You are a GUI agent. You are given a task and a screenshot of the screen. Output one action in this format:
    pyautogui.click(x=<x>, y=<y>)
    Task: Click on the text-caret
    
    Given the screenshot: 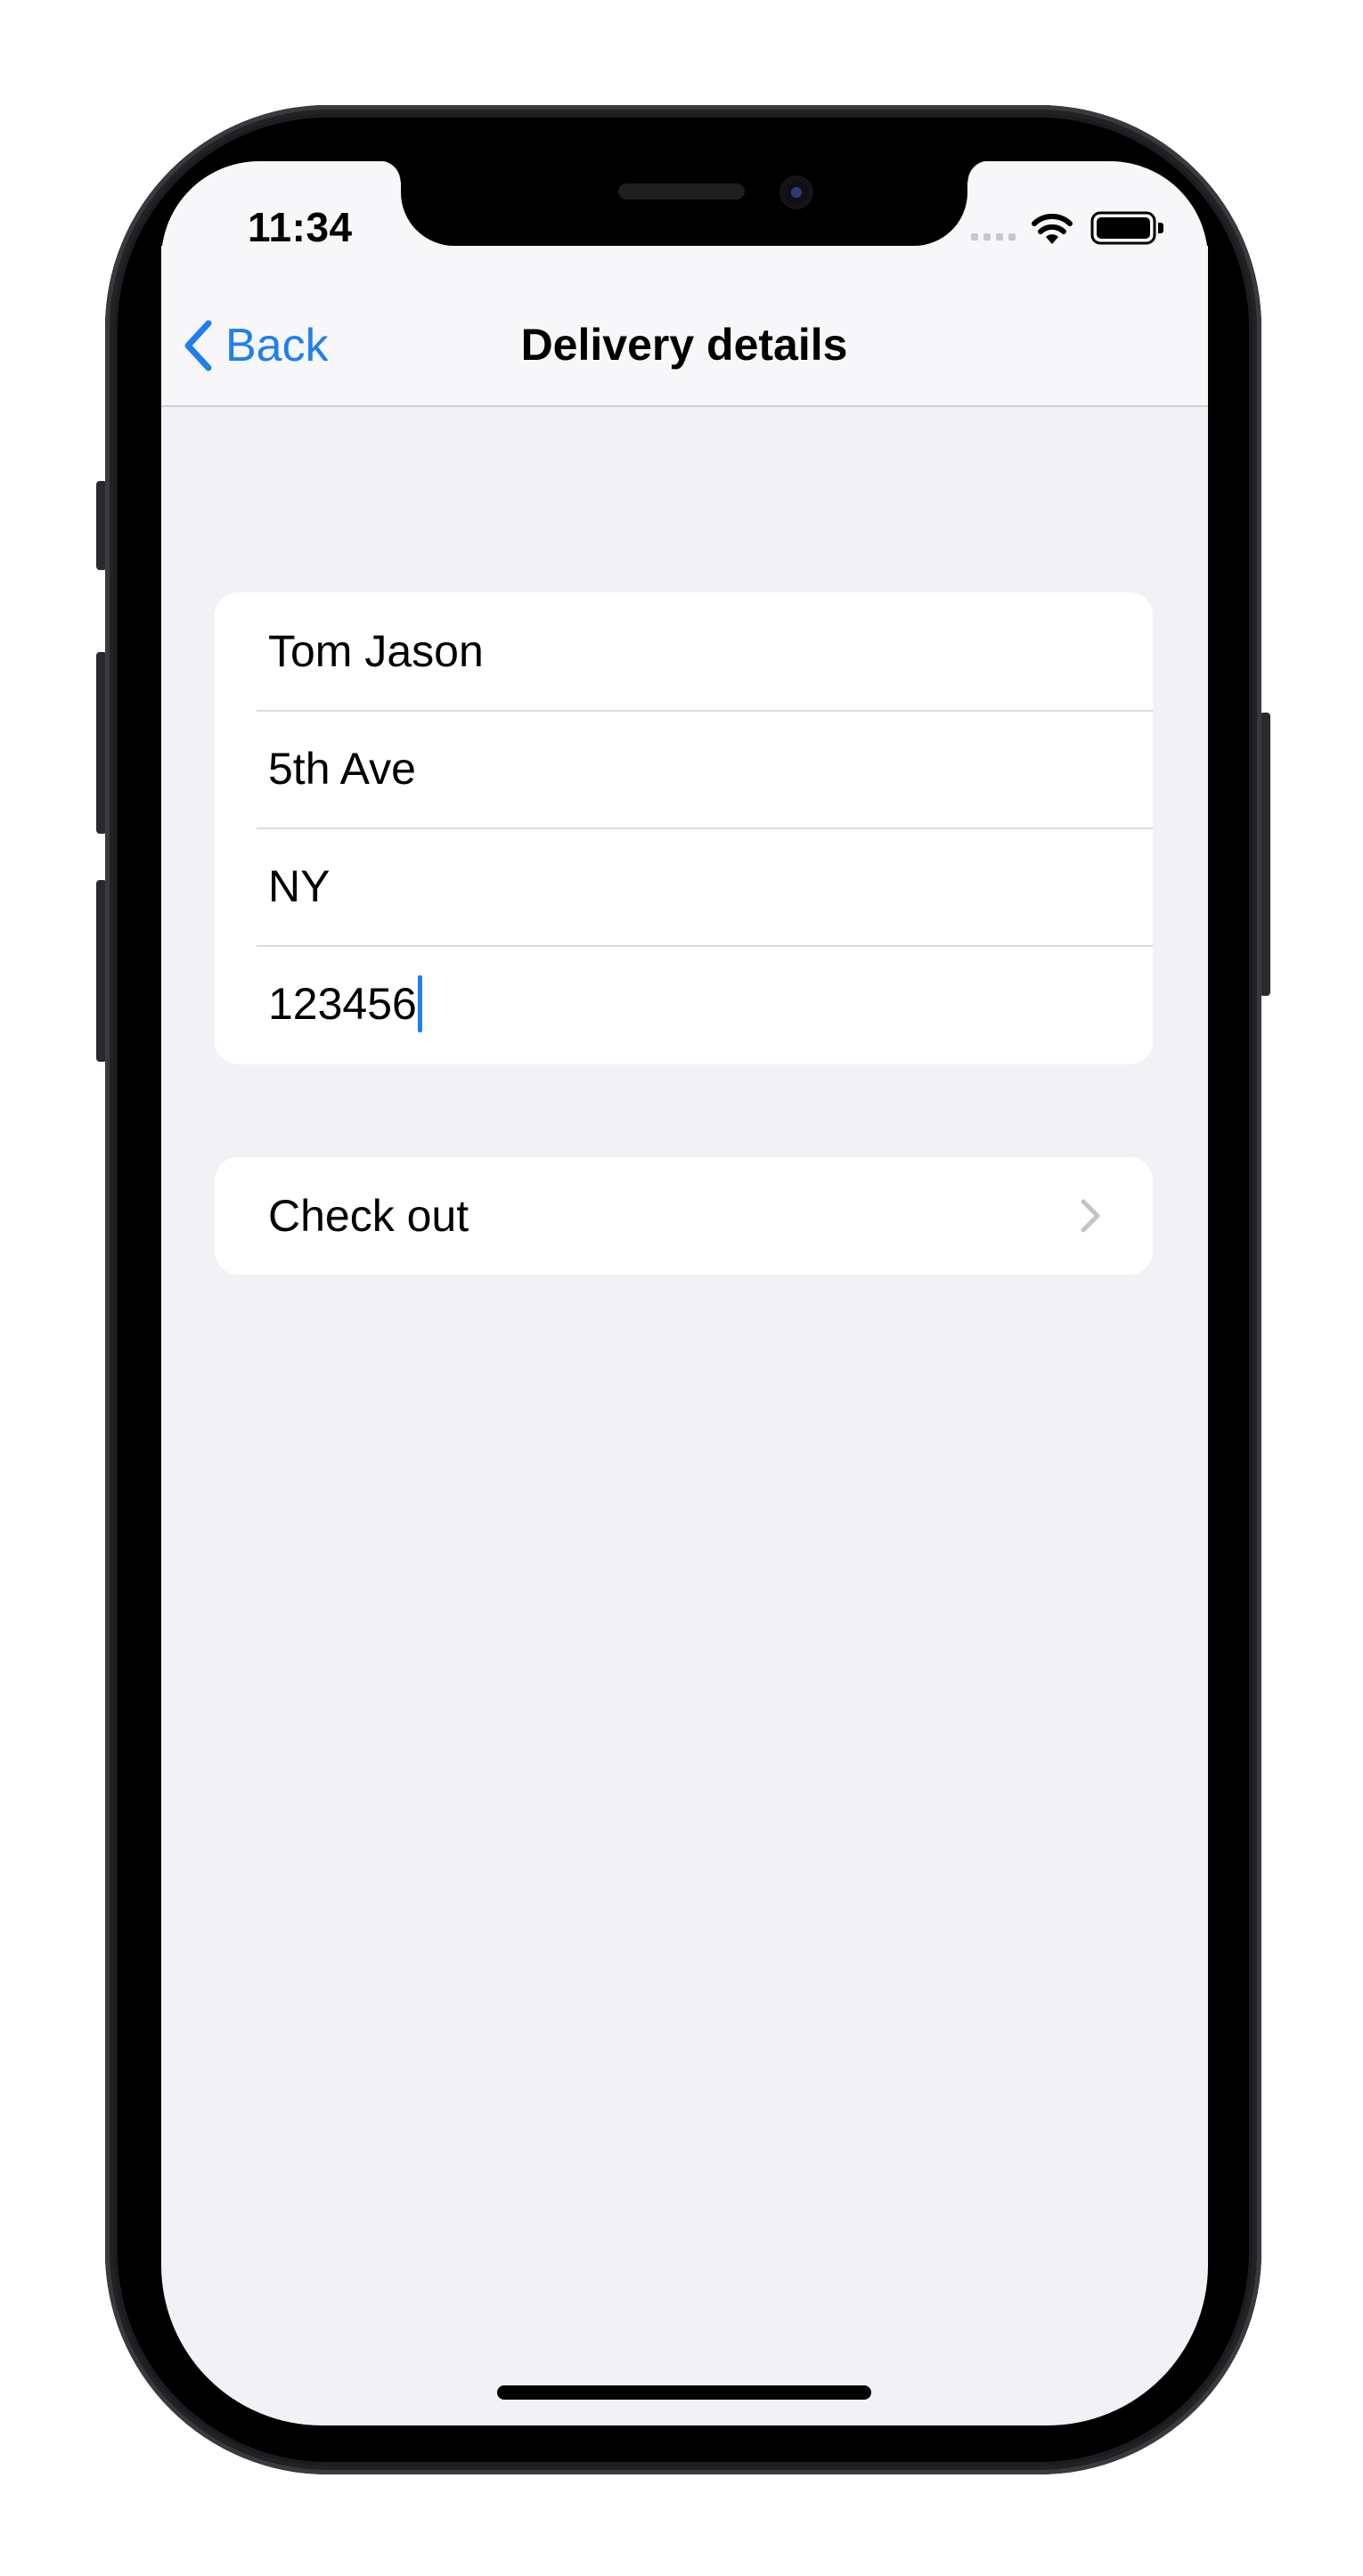 What is the action you would take?
    pyautogui.click(x=420, y=1003)
    